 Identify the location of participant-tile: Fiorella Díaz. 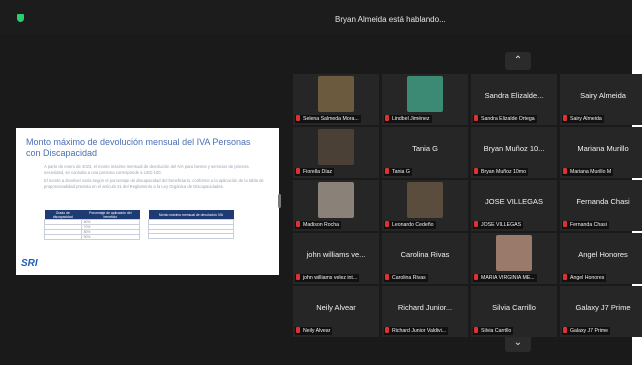
(336, 152).